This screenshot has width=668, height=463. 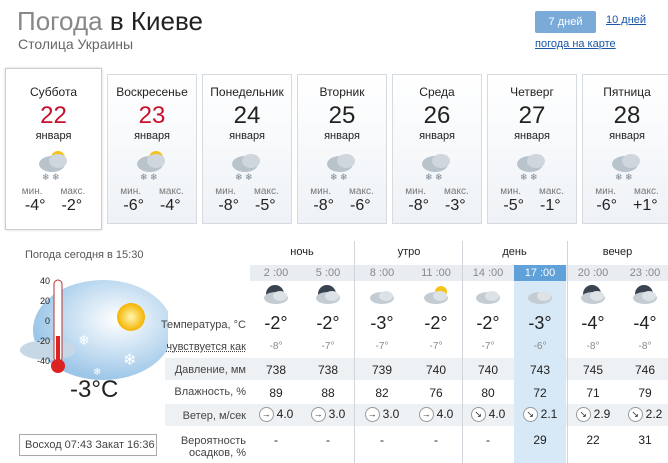 I want to click on temperature-cell: -3°, so click(x=382, y=323).